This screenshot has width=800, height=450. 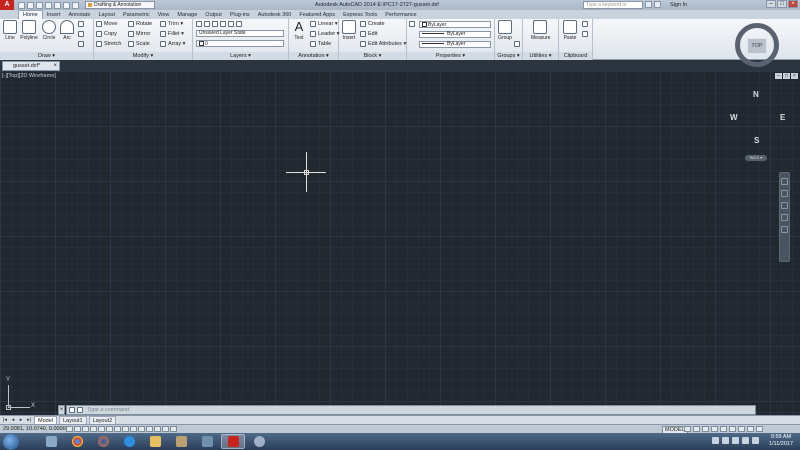 What do you see at coordinates (139, 34) in the screenshot?
I see `mirror-button: Mirror` at bounding box center [139, 34].